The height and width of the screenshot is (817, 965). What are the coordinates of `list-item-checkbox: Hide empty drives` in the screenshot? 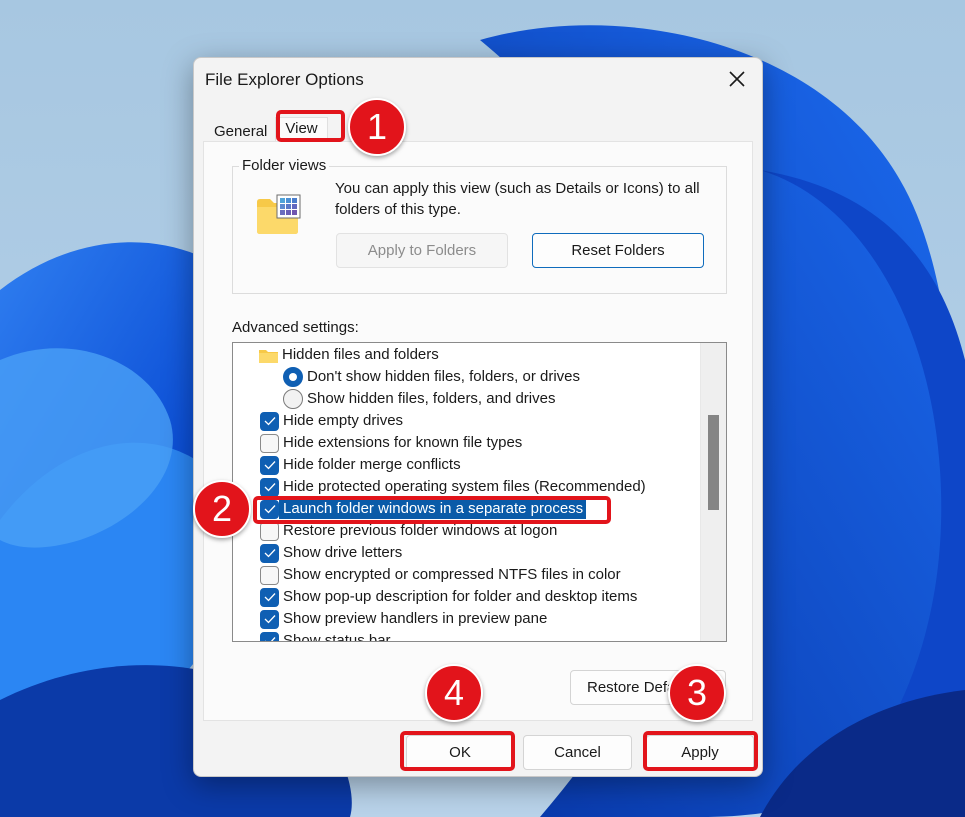 It's located at (333, 421).